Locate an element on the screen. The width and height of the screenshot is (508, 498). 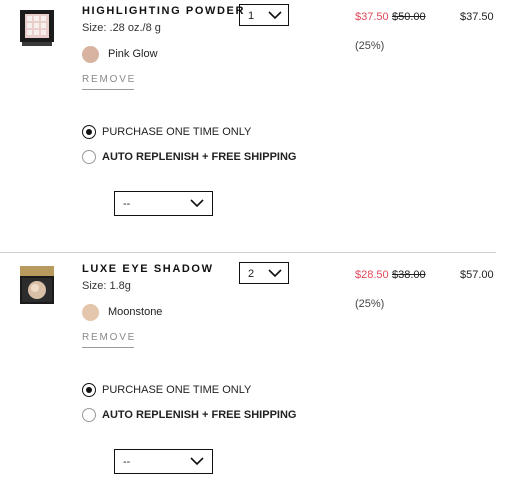
item-divider is located at coordinates (248, 252).